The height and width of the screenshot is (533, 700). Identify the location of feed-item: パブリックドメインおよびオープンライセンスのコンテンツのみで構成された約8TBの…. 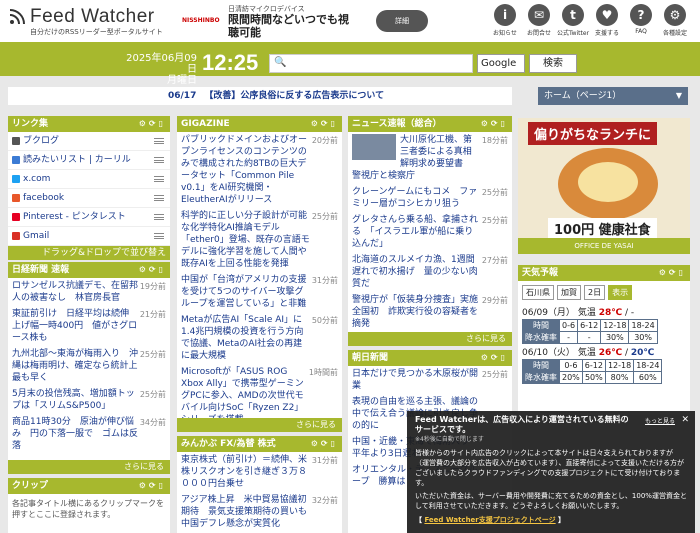
(259, 170).